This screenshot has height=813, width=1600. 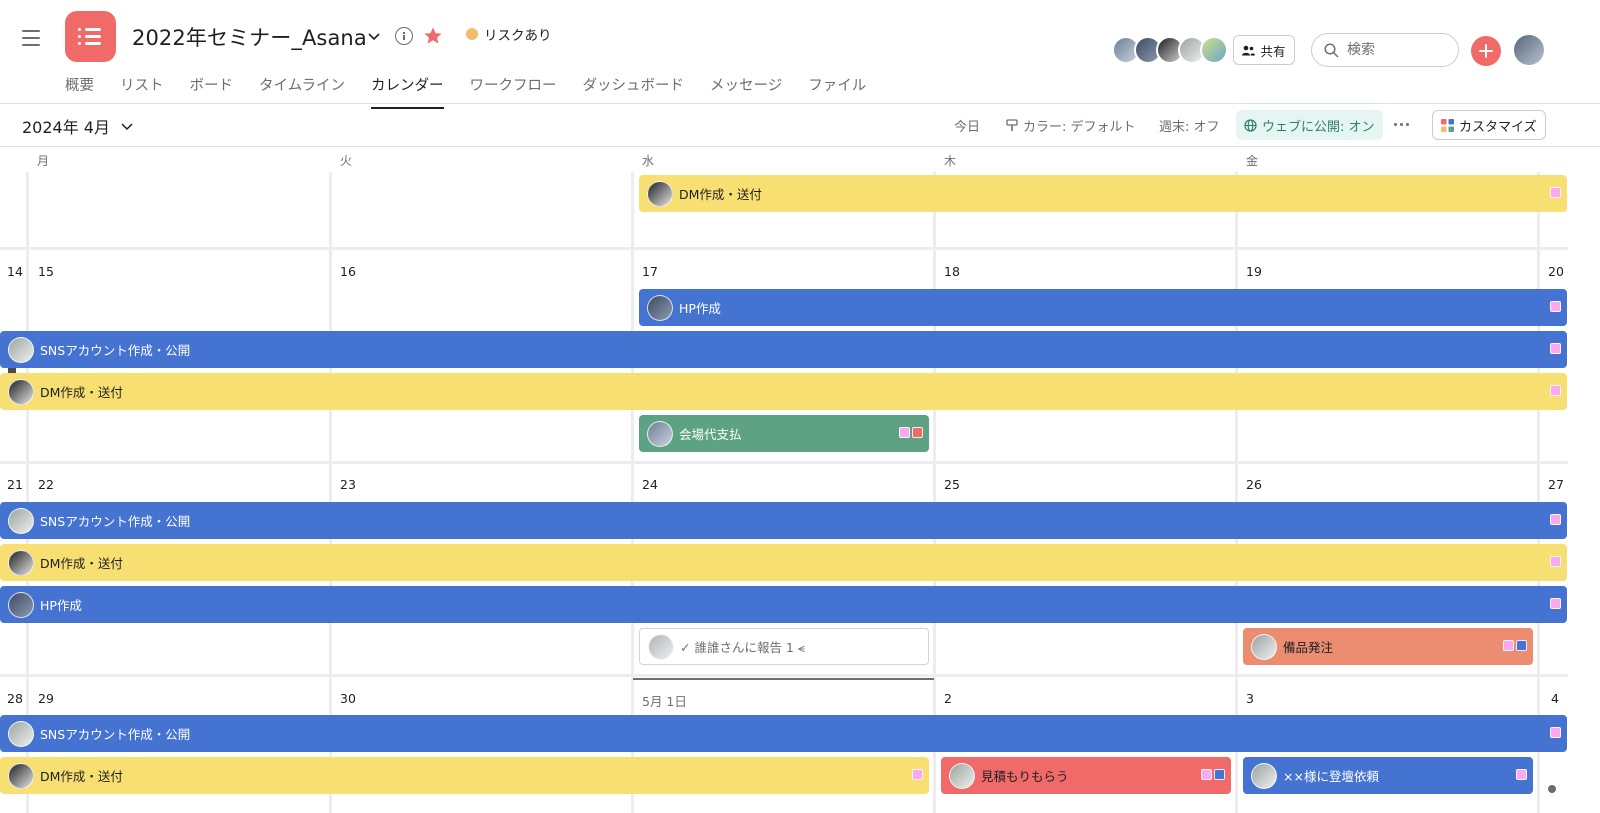 What do you see at coordinates (46, 698) in the screenshot?
I see `day-number: 29` at bounding box center [46, 698].